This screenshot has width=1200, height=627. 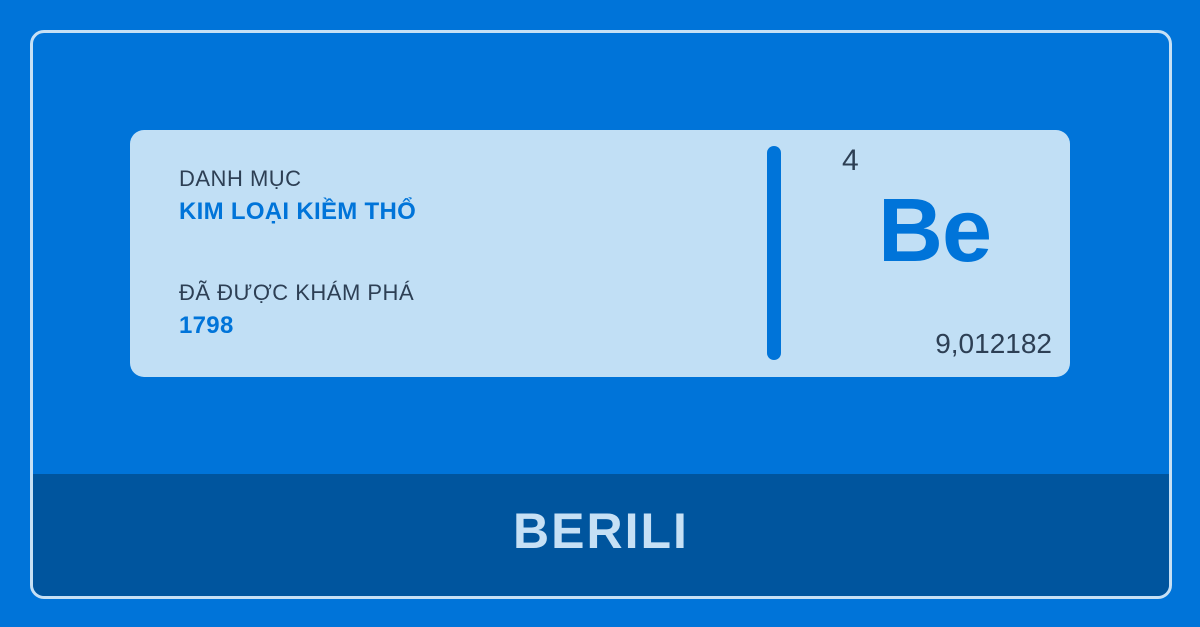 I want to click on element-symbol: Be, so click(x=935, y=231).